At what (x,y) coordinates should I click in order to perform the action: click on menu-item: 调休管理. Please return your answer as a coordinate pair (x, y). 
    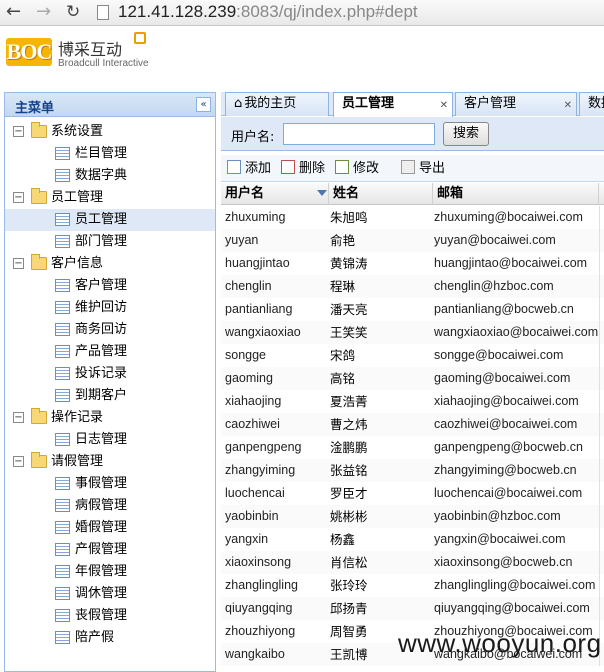
    Looking at the image, I should click on (130, 594).